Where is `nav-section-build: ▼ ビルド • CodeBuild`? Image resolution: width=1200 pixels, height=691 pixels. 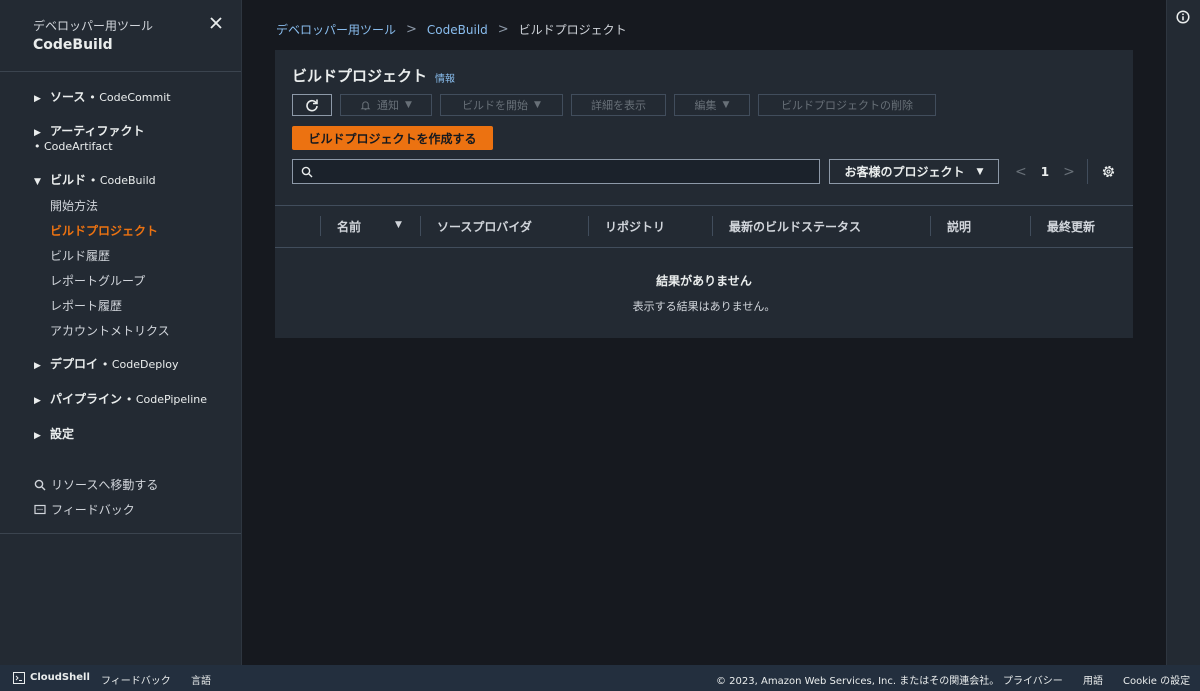
nav-section-build: ▼ ビルド • CodeBuild is located at coordinates (95, 179).